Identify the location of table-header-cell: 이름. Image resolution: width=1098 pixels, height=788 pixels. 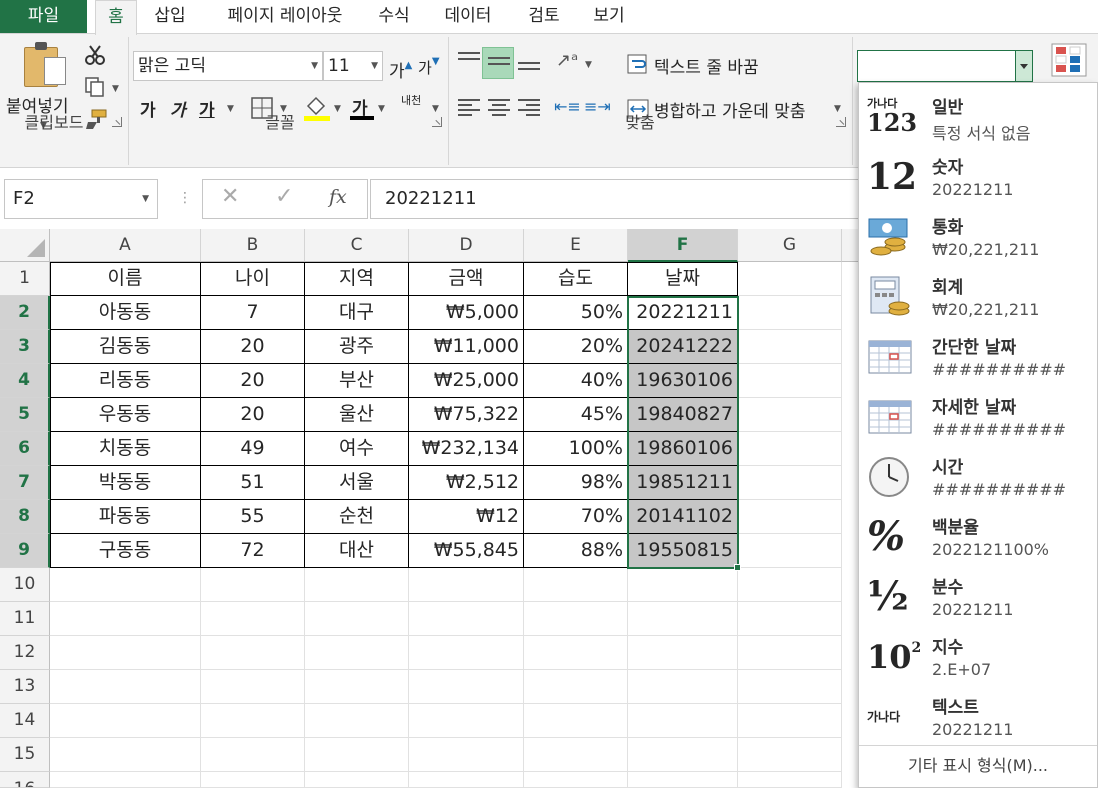
(125, 279).